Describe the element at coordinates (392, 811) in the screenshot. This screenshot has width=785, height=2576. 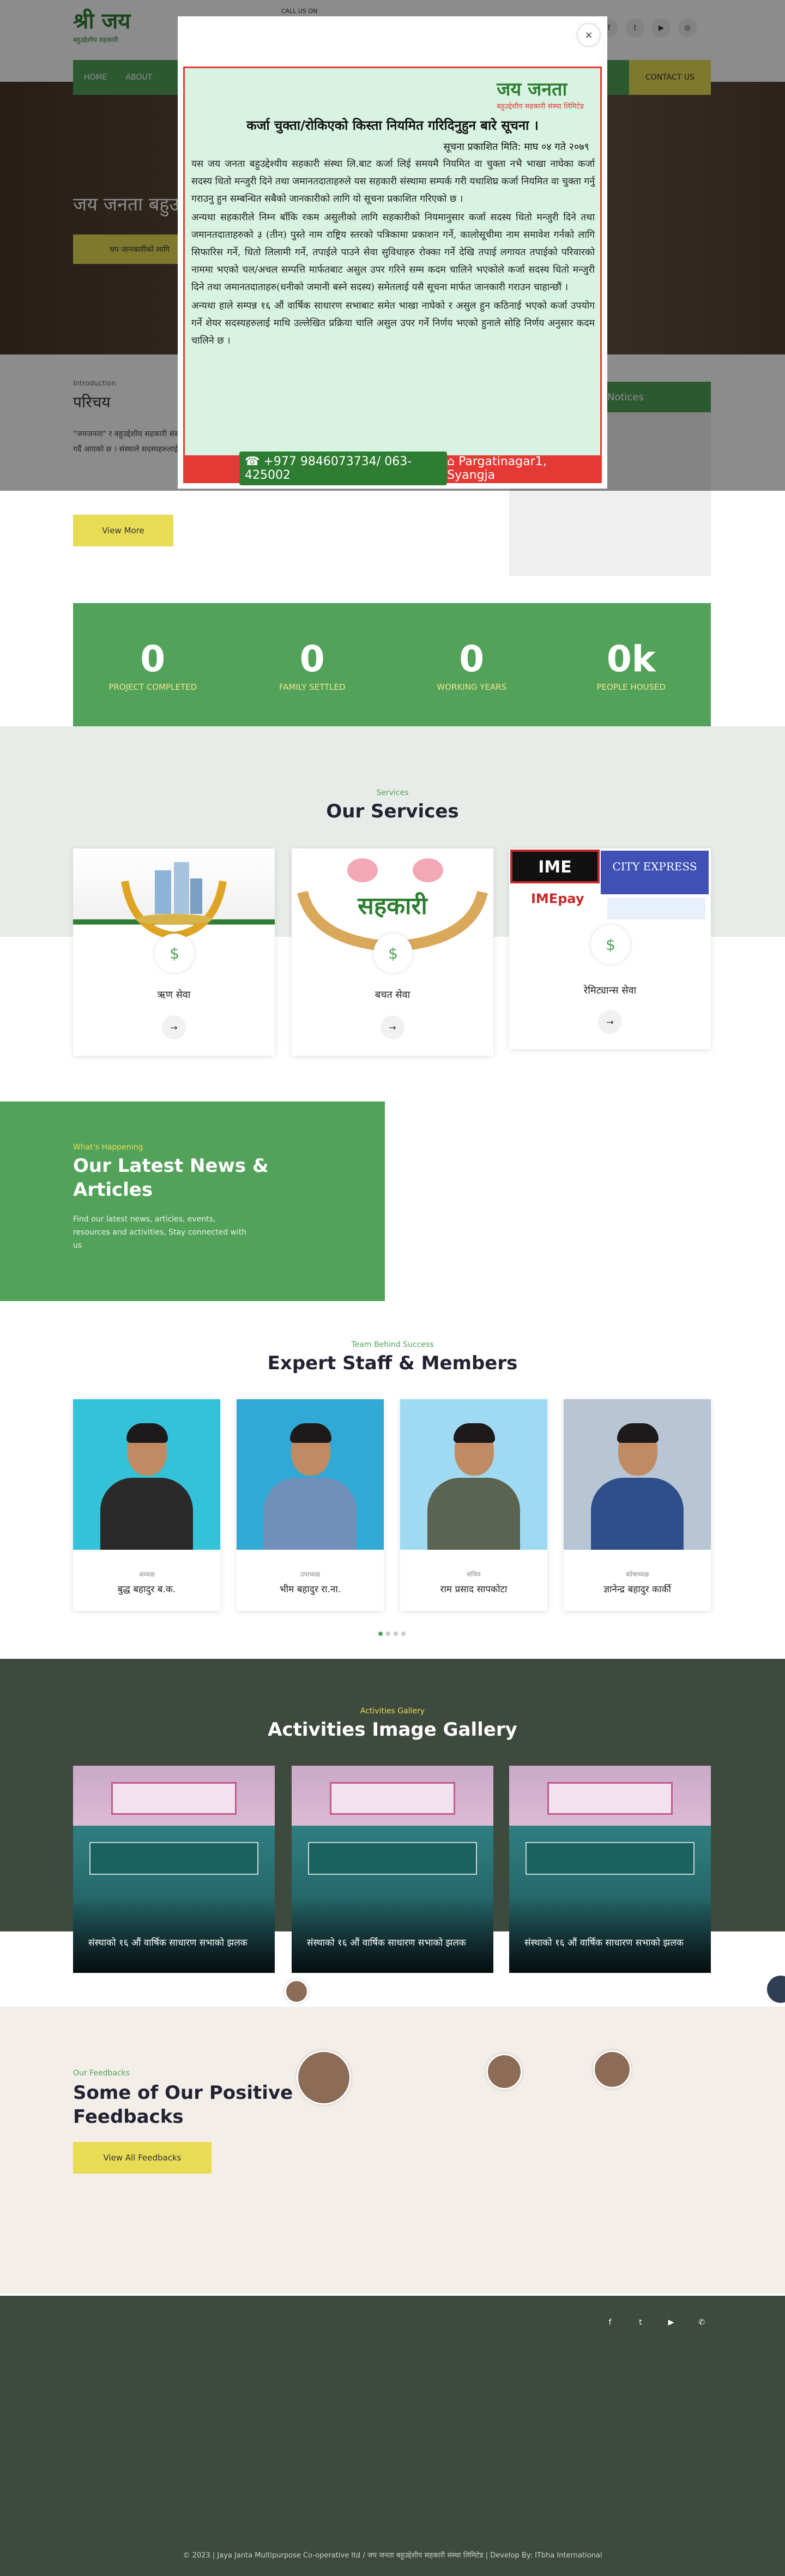
I see `services-title: Our Services` at that location.